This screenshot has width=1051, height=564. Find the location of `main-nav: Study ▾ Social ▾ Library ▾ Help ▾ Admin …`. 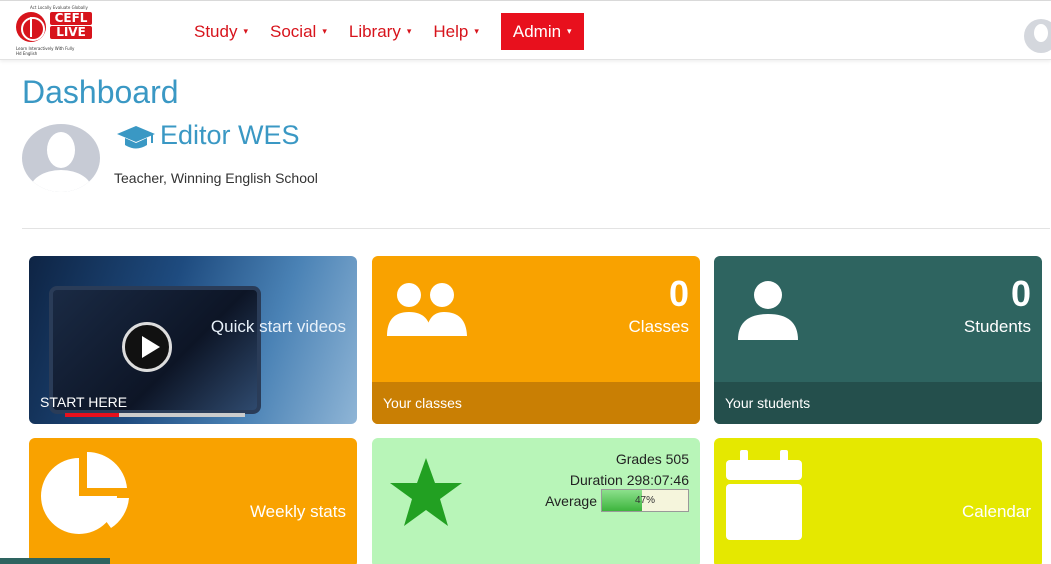

main-nav: Study ▾ Social ▾ Library ▾ Help ▾ Admin … is located at coordinates (389, 31).